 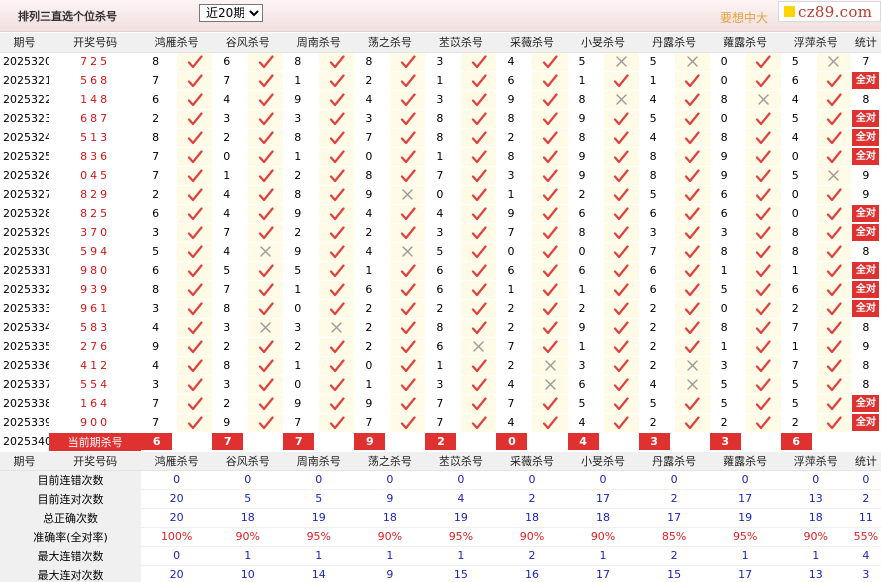 I want to click on kill-number-cell: 9, so click(x=159, y=347).